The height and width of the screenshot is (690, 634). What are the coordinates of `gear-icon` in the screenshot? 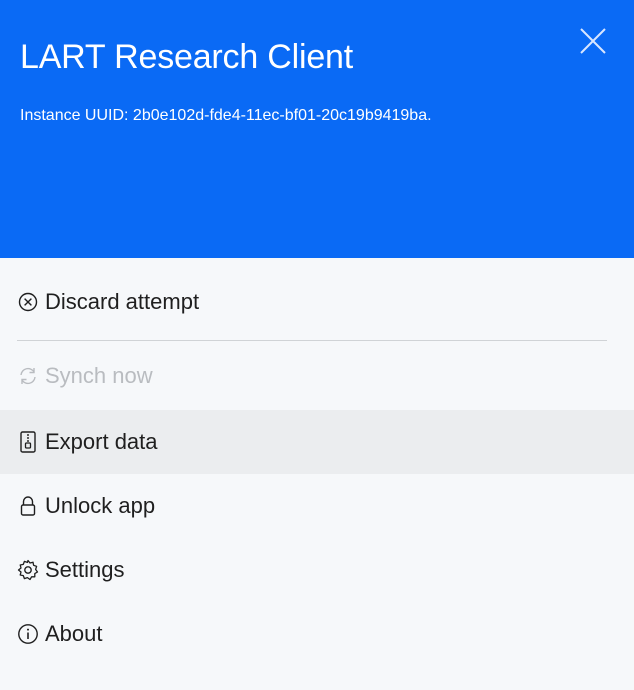 It's located at (28, 570).